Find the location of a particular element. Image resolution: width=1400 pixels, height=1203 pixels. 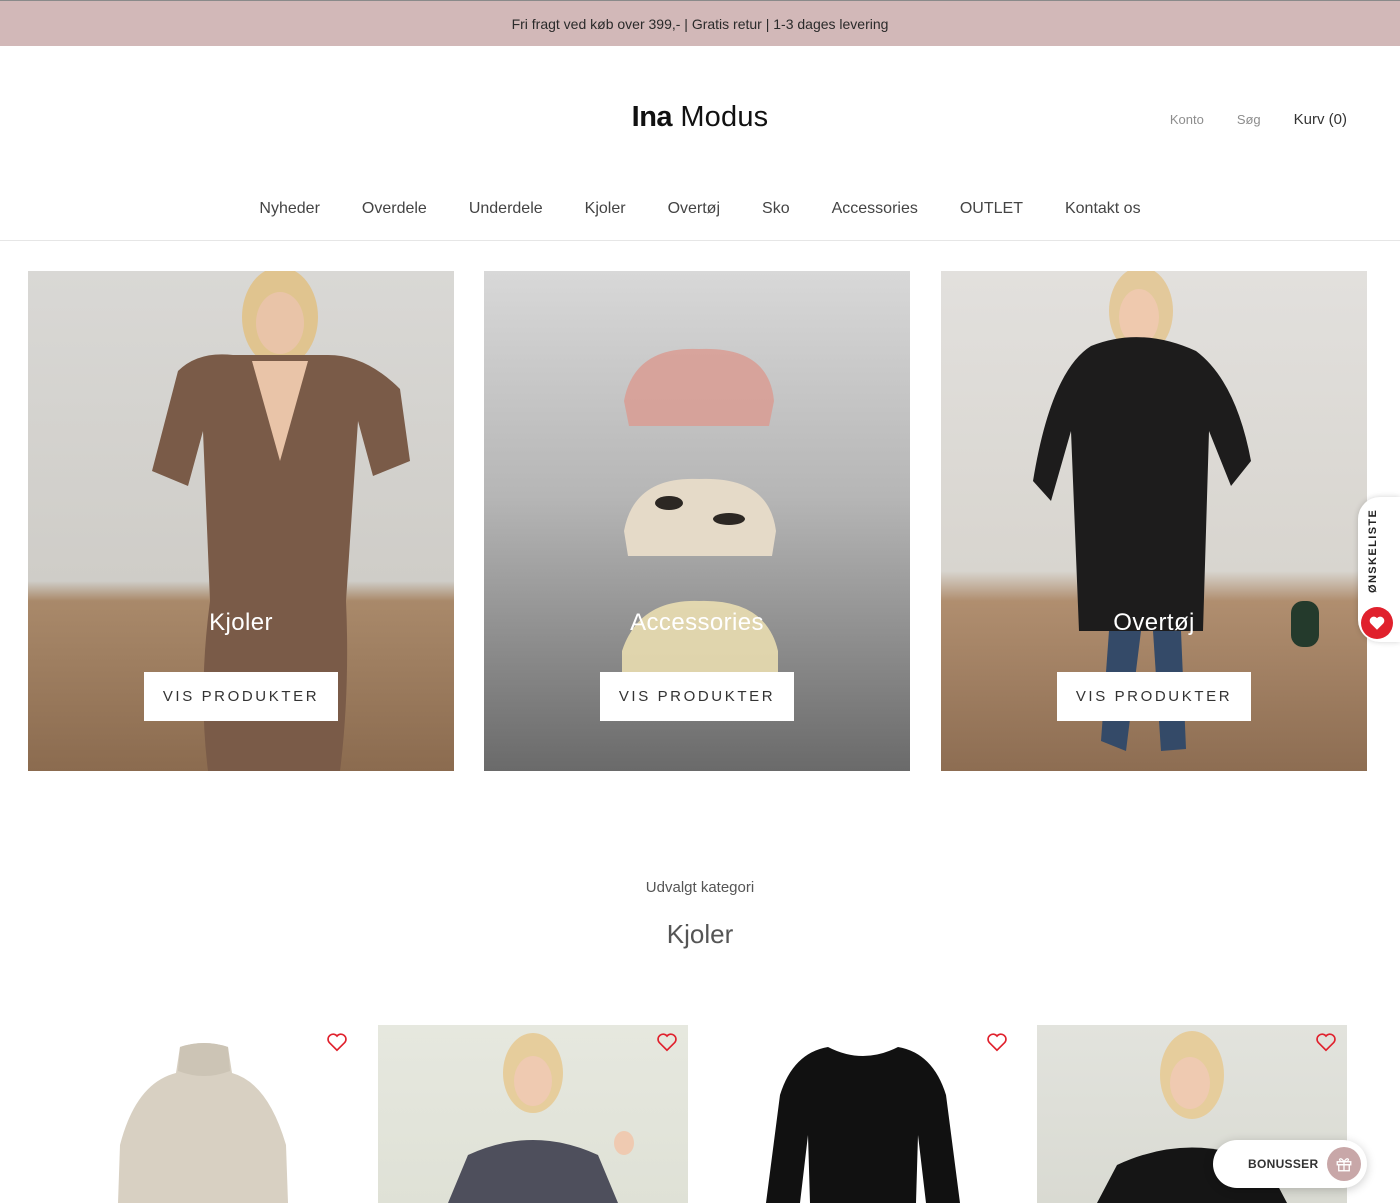

nav-item-underdele: Underdele is located at coordinates (506, 209).